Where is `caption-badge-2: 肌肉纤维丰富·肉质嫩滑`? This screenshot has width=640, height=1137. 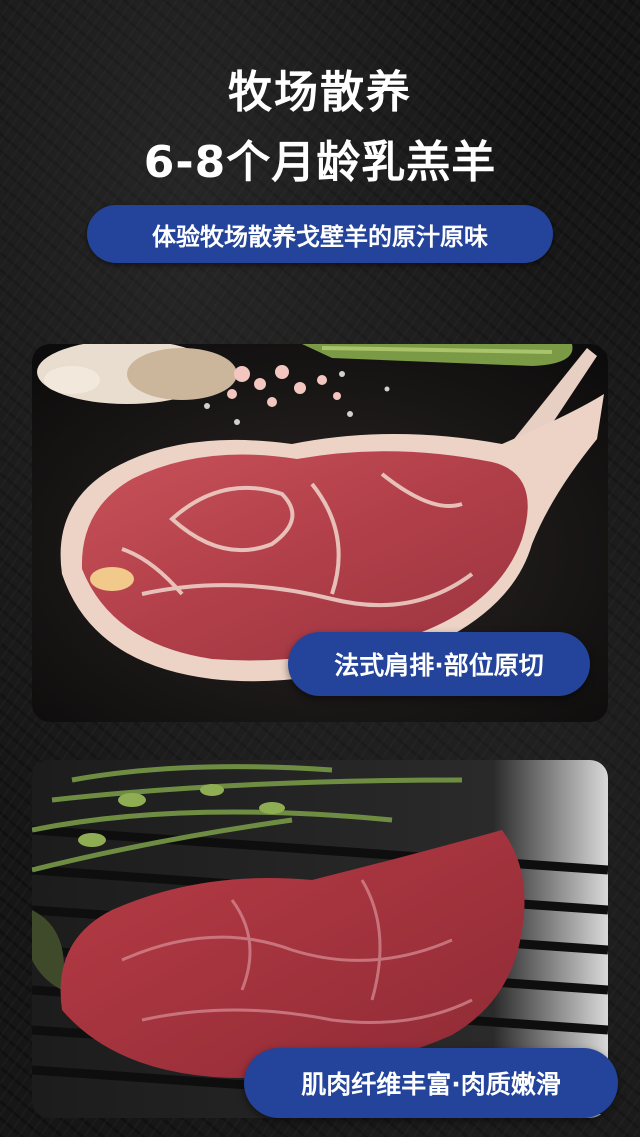 caption-badge-2: 肌肉纤维丰富·肉质嫩滑 is located at coordinates (431, 1083).